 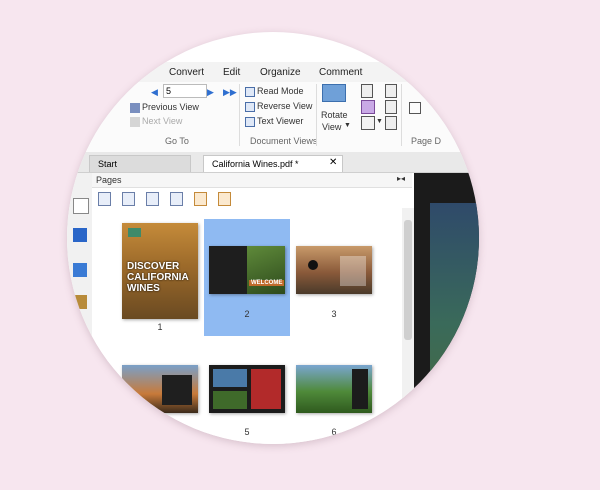 I want to click on layers-icon, so click(x=80, y=270).